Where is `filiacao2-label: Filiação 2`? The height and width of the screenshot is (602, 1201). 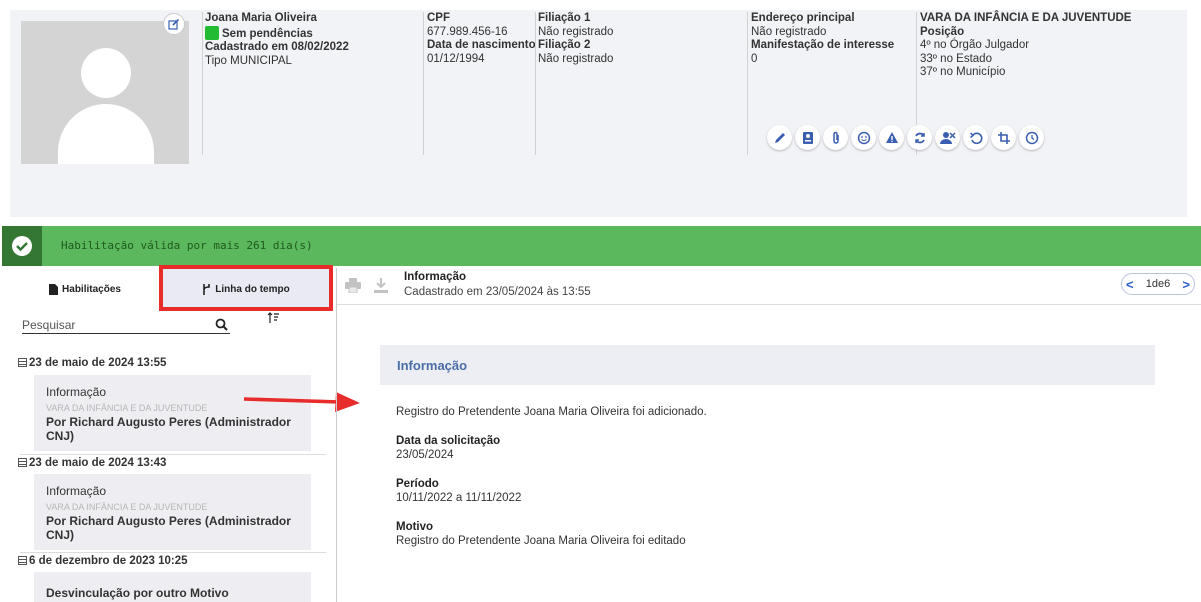
filiacao2-label: Filiação 2 is located at coordinates (564, 45).